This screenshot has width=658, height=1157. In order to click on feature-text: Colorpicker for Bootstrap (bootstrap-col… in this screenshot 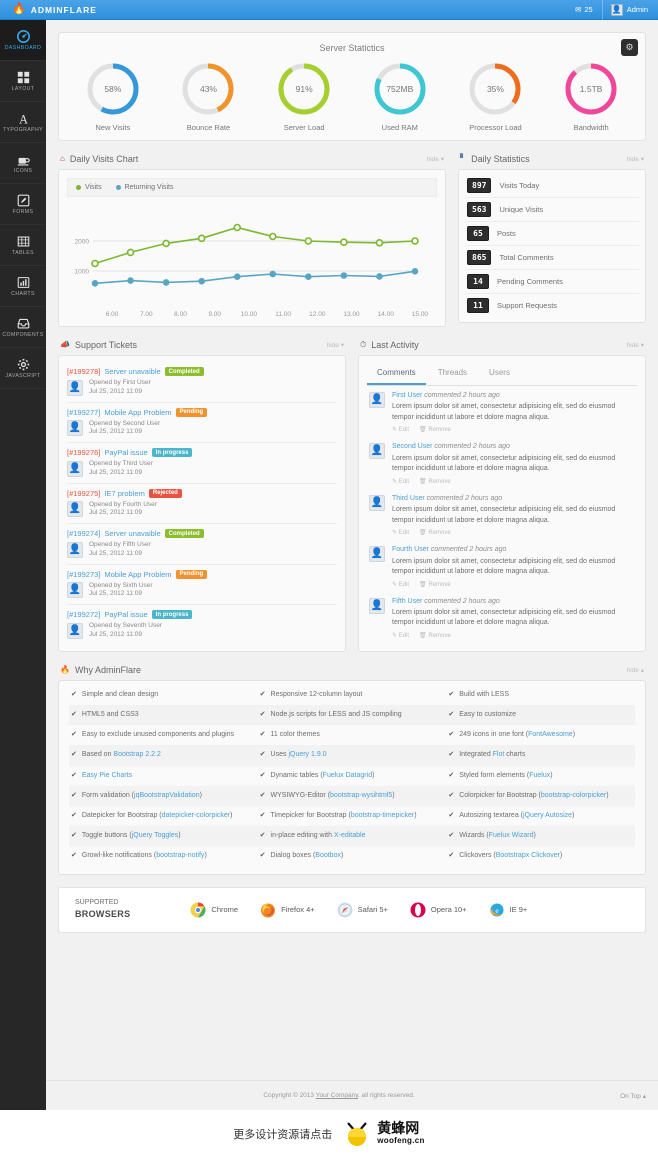, I will do `click(533, 796)`.